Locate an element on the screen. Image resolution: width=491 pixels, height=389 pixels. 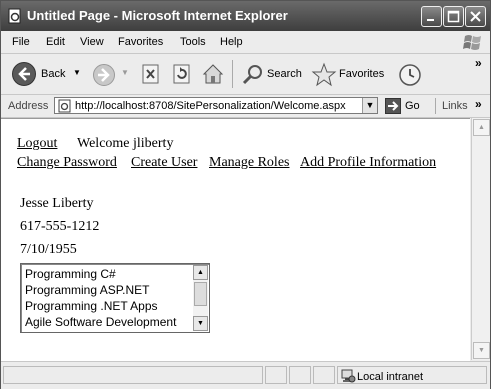
listbox-scroll-thumb is located at coordinates (200, 294).